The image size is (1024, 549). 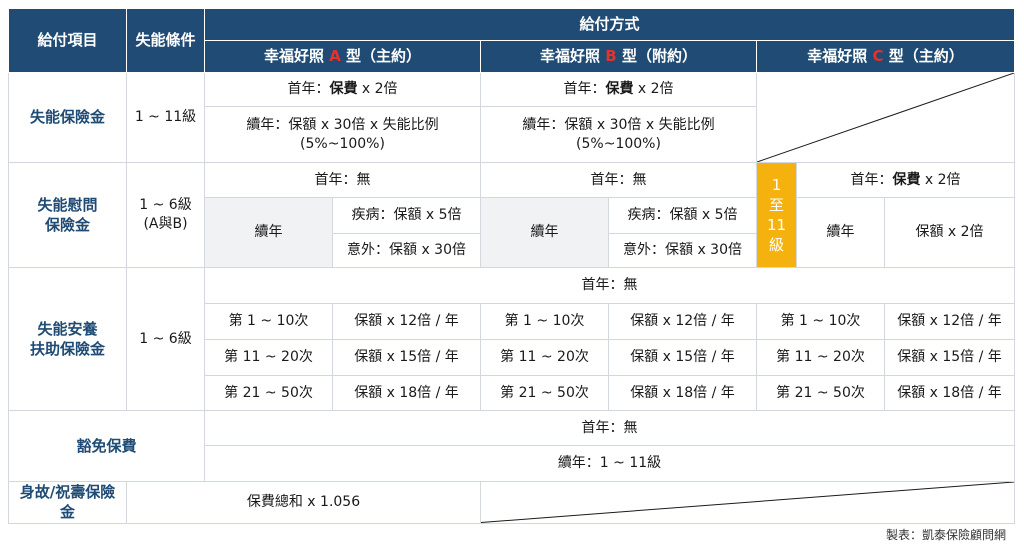 I want to click on consolation-renew-label-b: 續年, so click(x=544, y=232).